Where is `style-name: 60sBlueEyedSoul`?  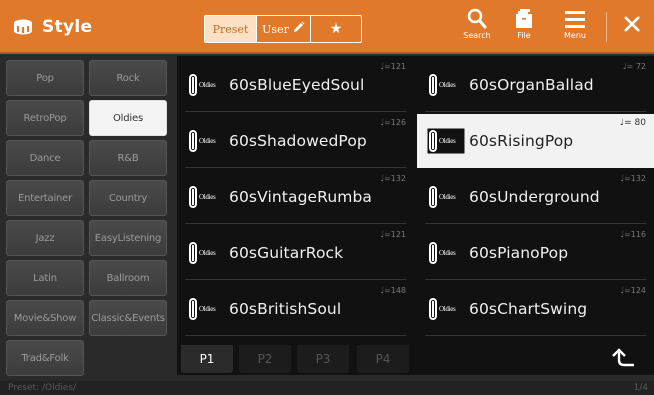
style-name: 60sBlueEyedSoul is located at coordinates (297, 85).